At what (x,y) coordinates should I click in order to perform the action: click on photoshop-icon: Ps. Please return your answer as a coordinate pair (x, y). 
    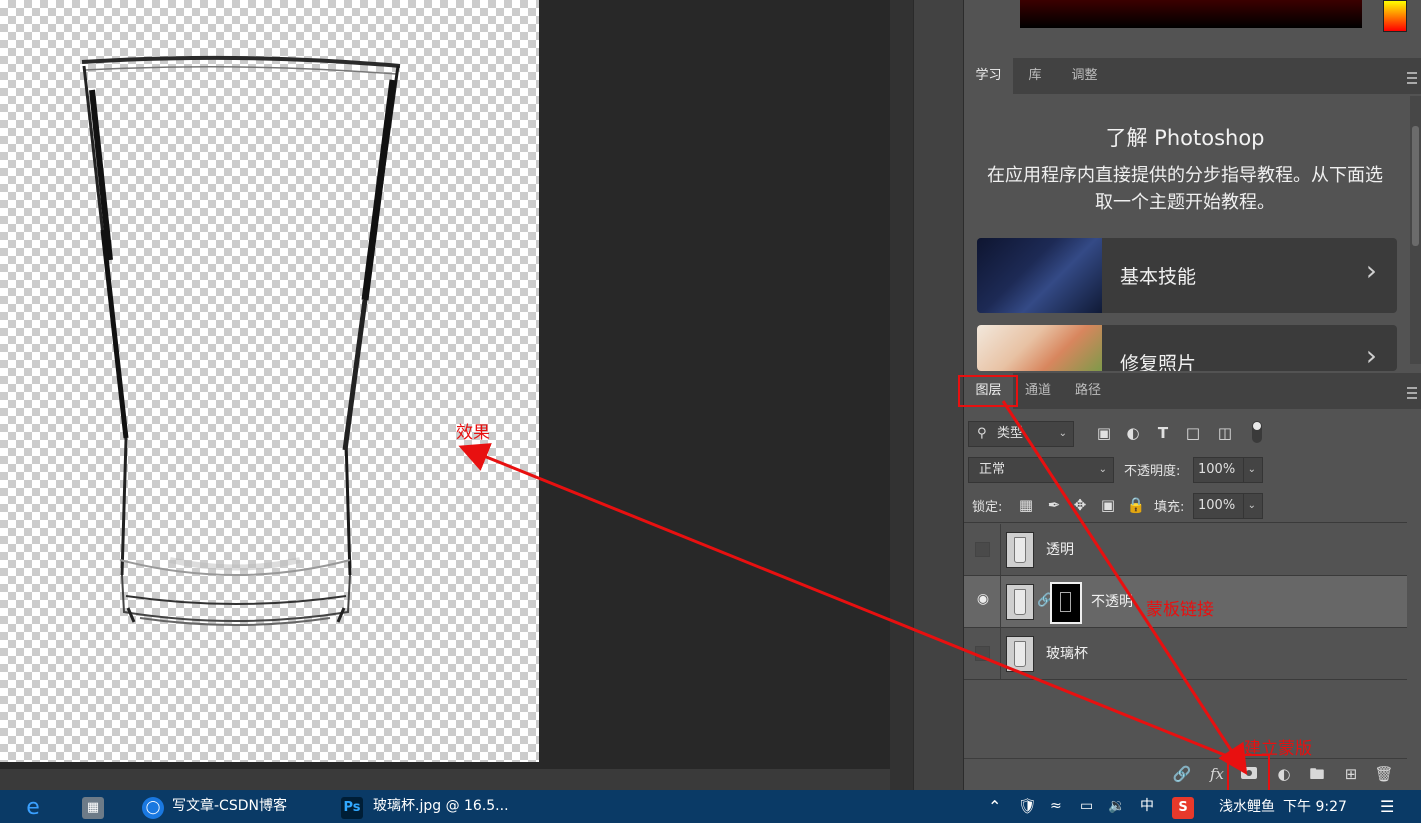
    Looking at the image, I should click on (352, 808).